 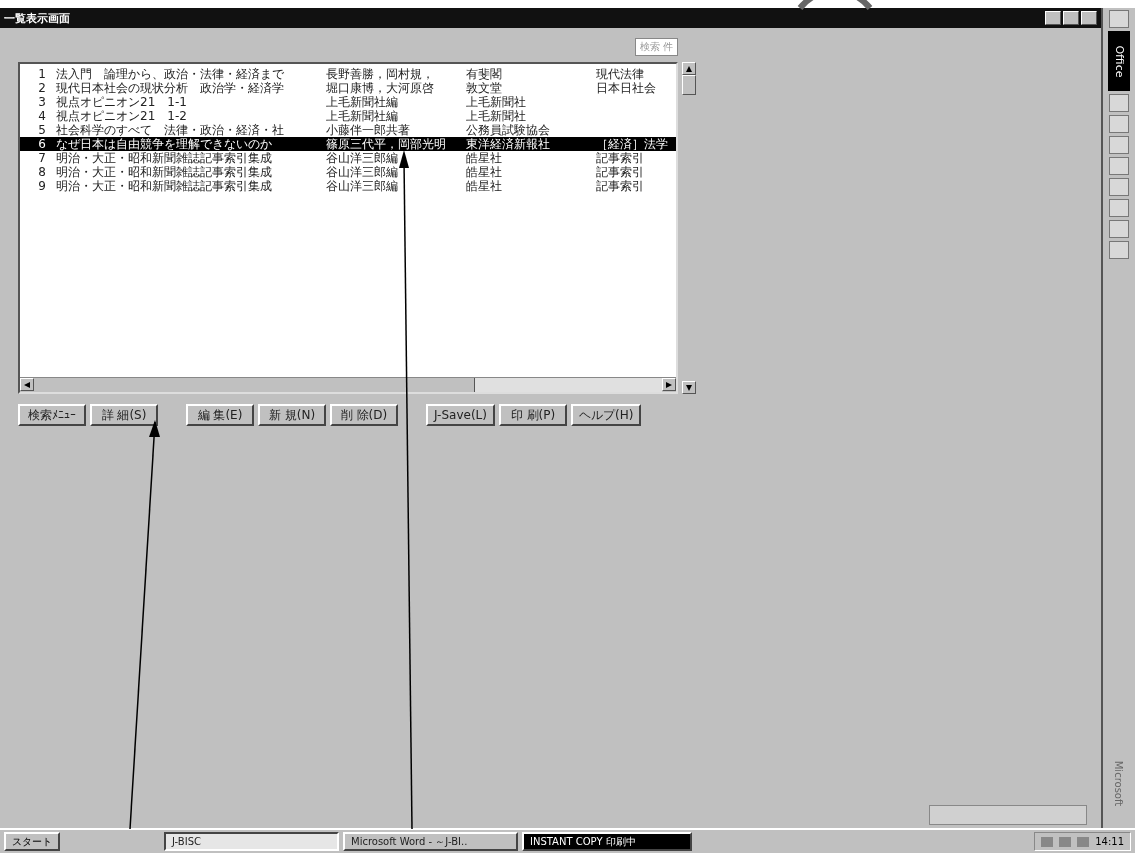 What do you see at coordinates (122, 116) in the screenshot?
I see `book-title: 視点オピニオン21 1-2` at bounding box center [122, 116].